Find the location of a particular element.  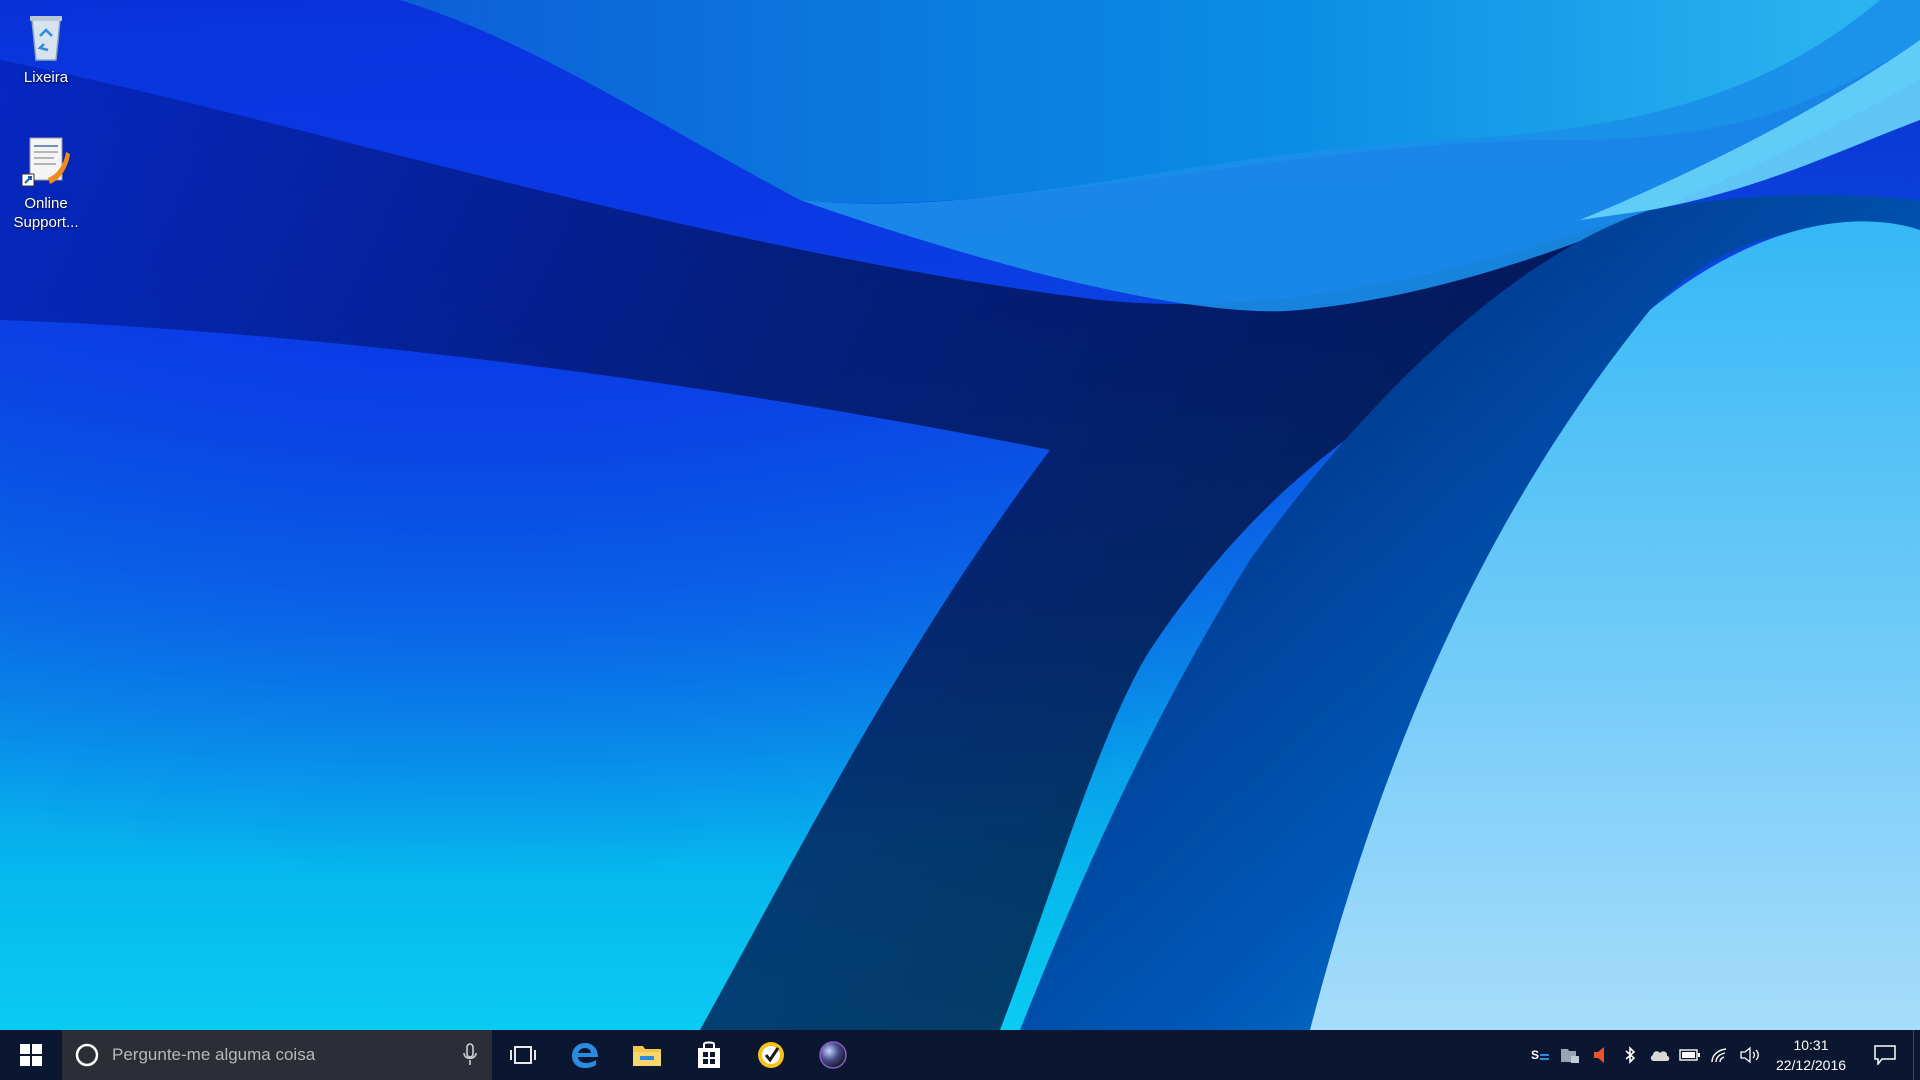

tray-bluetooth is located at coordinates (1630, 1055).